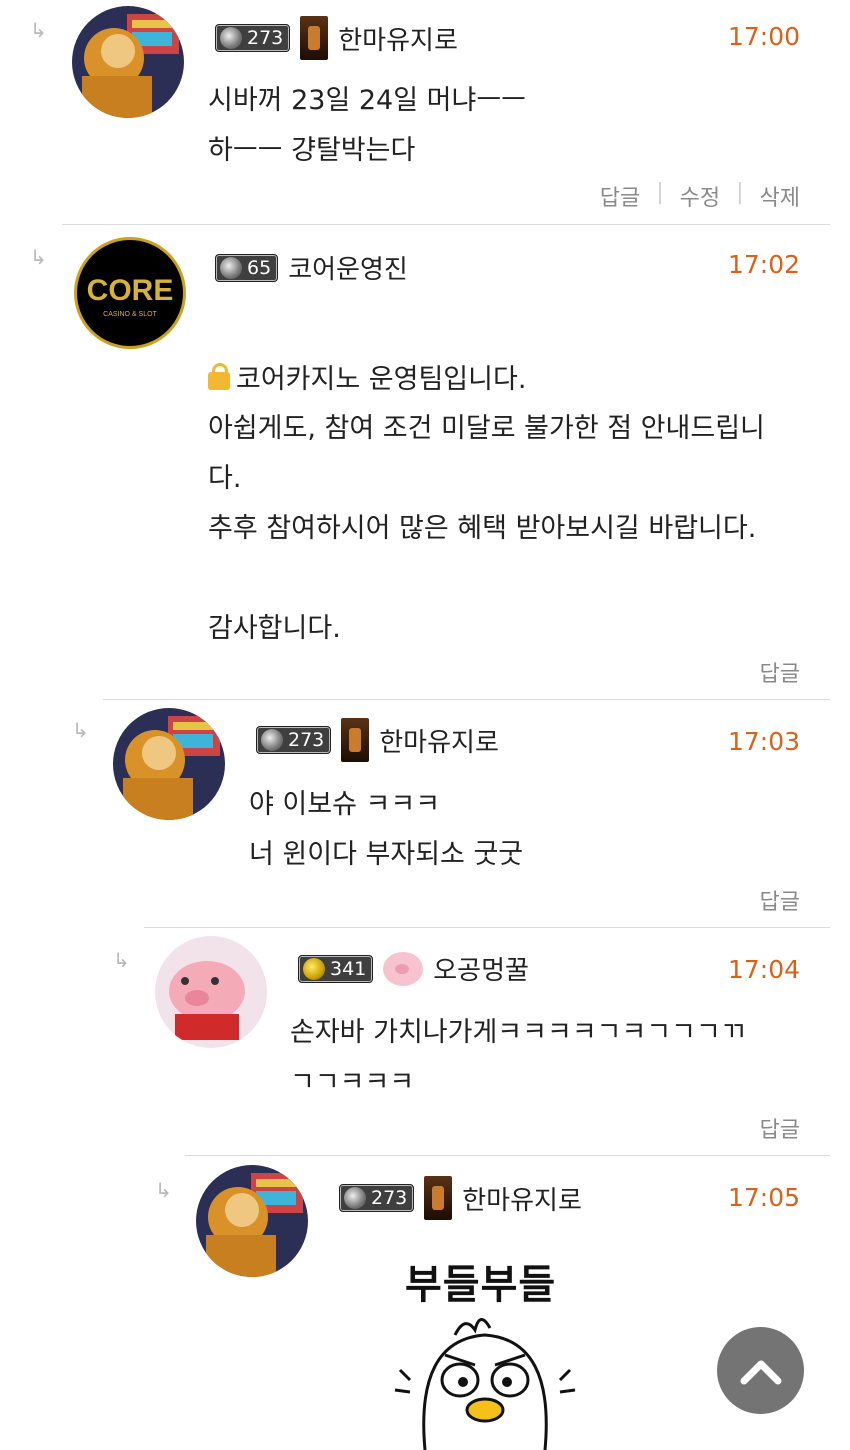 This screenshot has width=850, height=1450. I want to click on comment-time: 17:00, so click(763, 36).